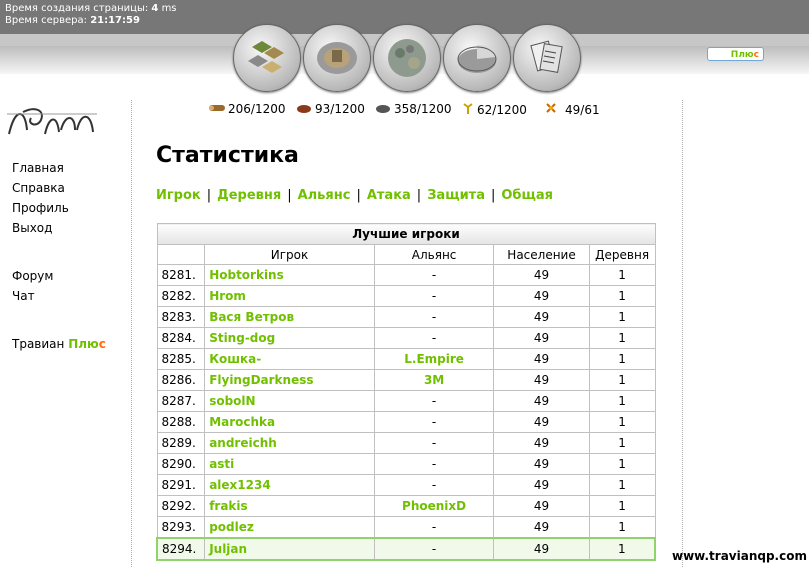 Image resolution: width=809 pixels, height=567 pixels. What do you see at coordinates (468, 109) in the screenshot?
I see `crop-icon` at bounding box center [468, 109].